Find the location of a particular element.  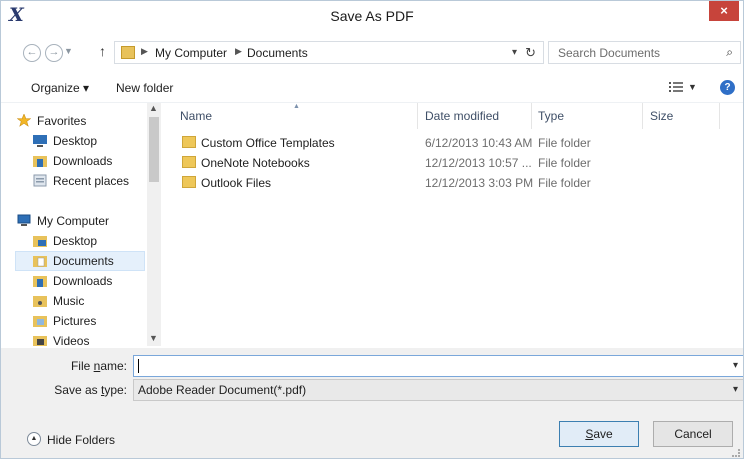

hide-folders-label: Hide Folders is located at coordinates (81, 440).